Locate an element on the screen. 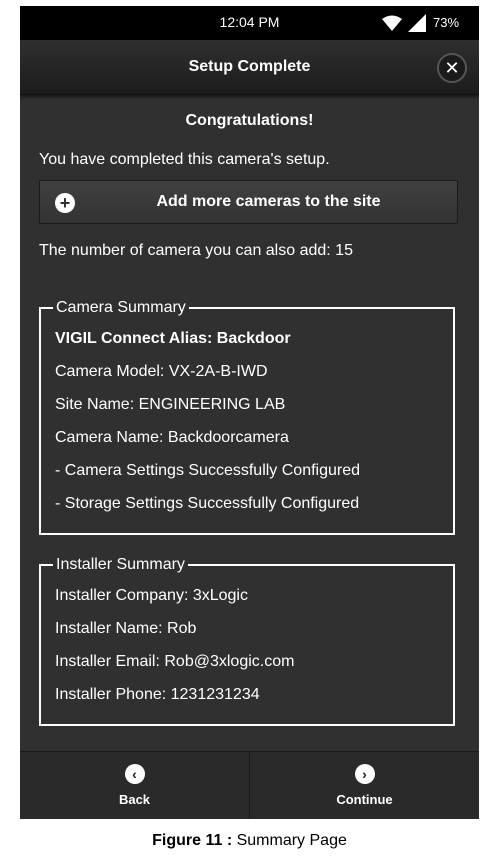 This screenshot has width=499, height=858. add-cameras-button: + Add more cameras to the site is located at coordinates (248, 202).